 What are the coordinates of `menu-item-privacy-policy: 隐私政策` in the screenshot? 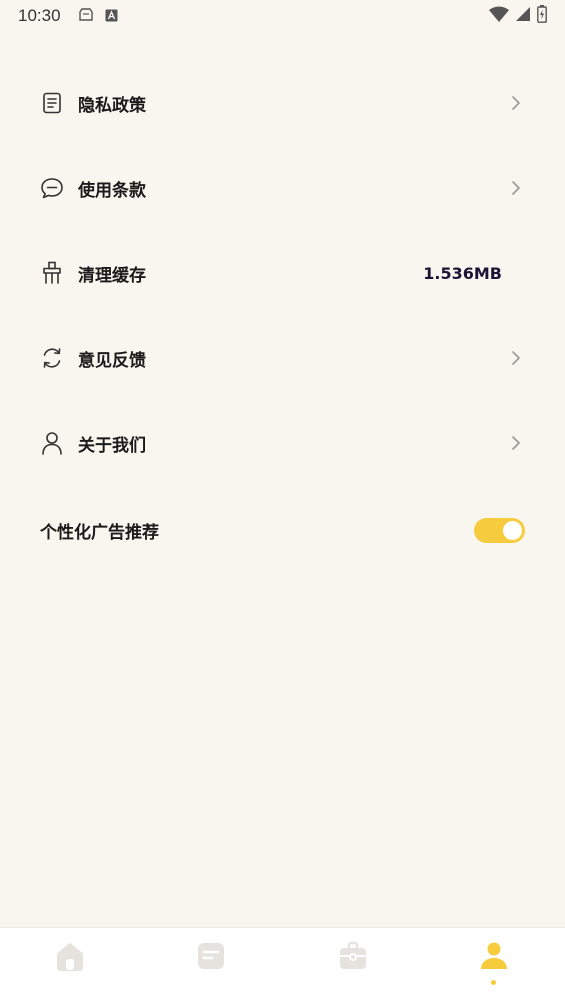 It's located at (282, 103).